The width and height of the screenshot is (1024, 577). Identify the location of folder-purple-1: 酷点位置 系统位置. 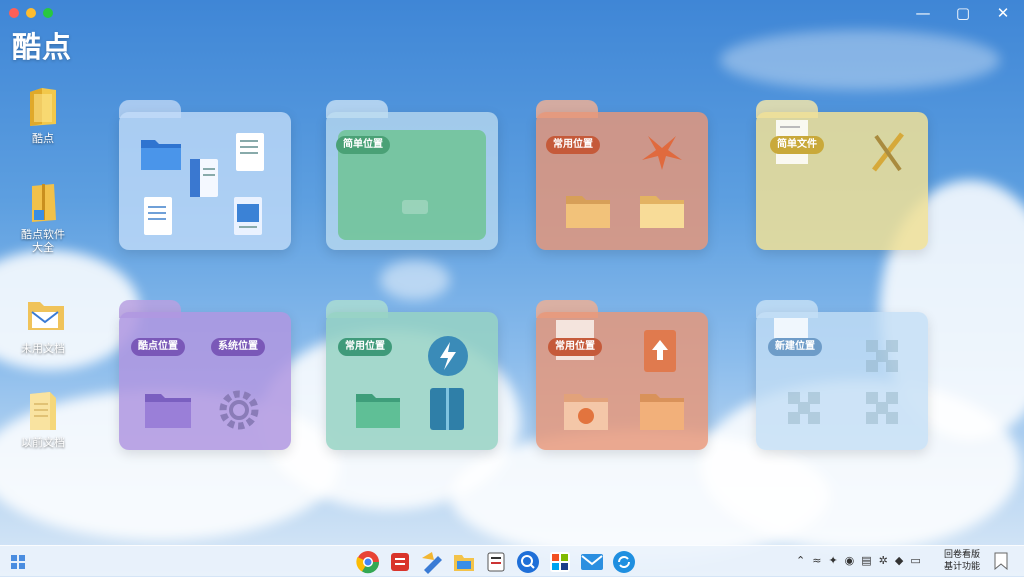
(205, 375).